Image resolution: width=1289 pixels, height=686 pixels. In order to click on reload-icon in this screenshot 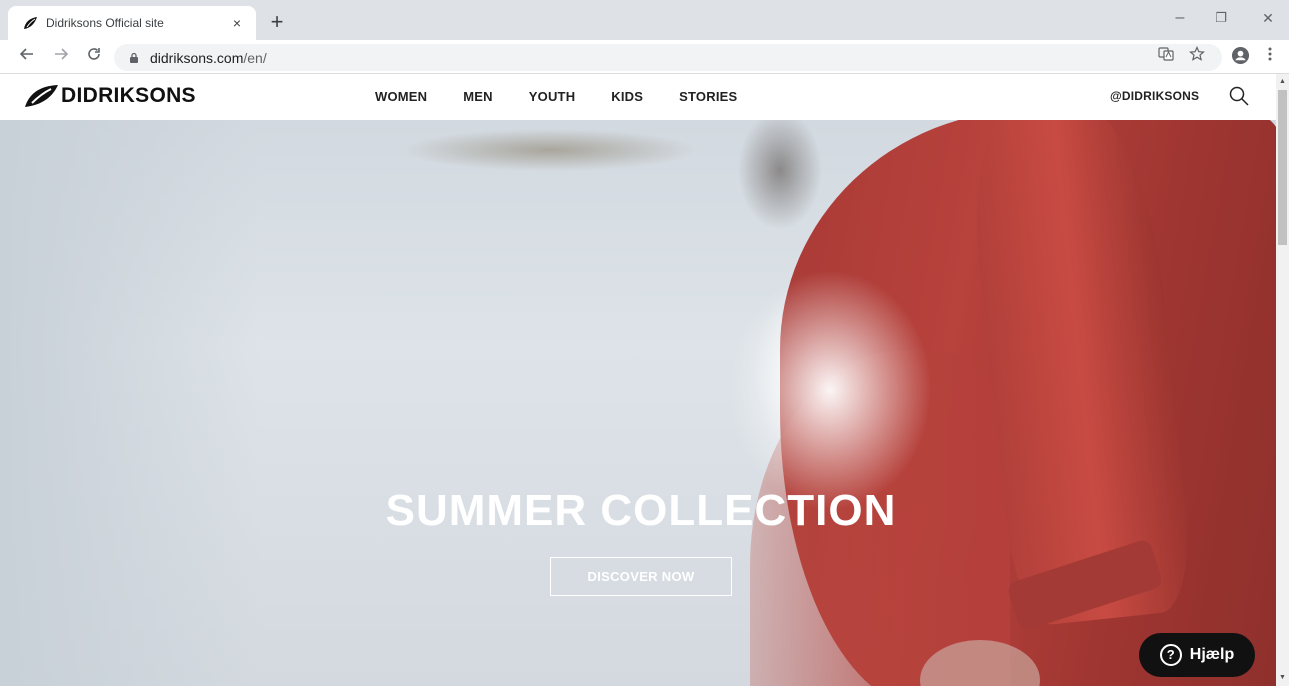, I will do `click(94, 54)`.